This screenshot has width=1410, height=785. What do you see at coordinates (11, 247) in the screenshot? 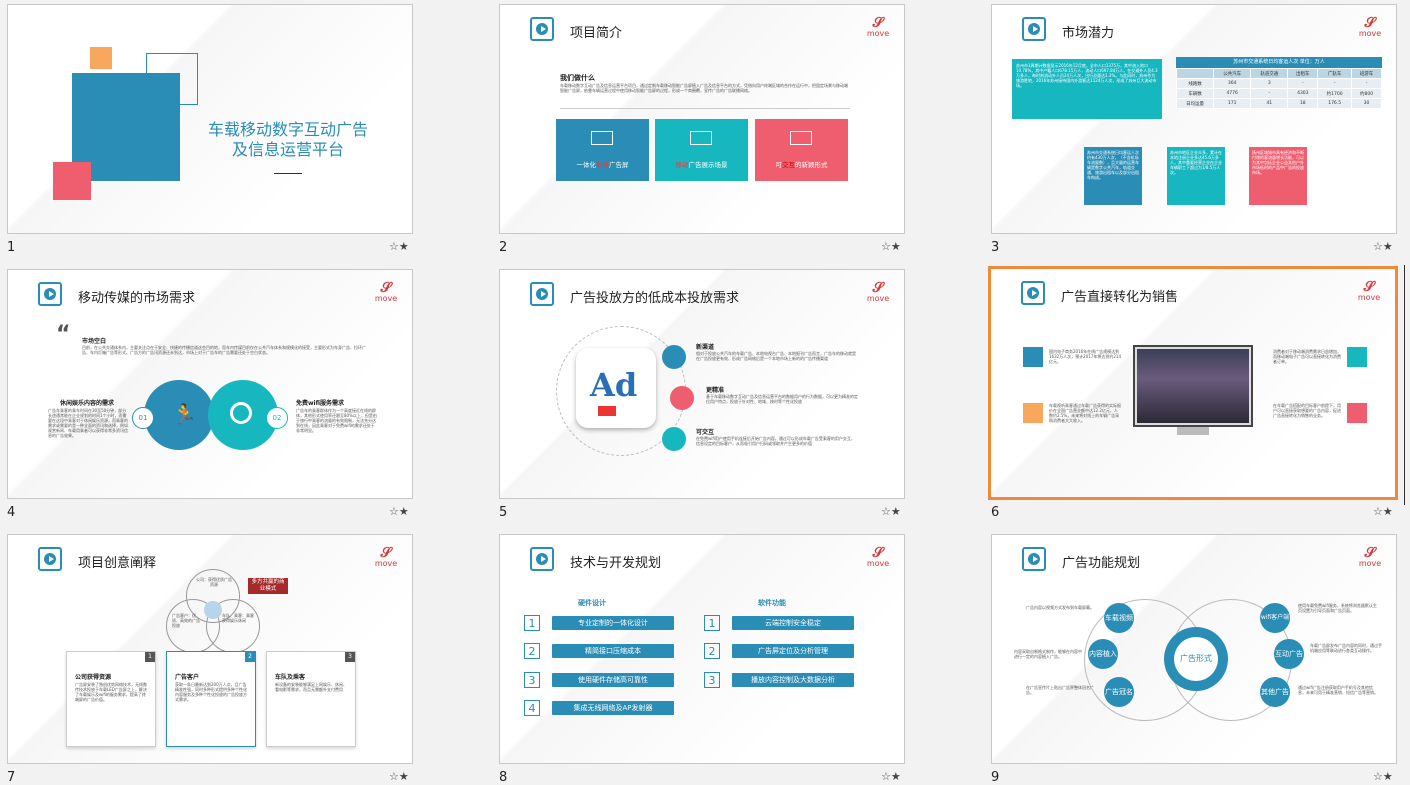
I see `slide-number: 1` at bounding box center [11, 247].